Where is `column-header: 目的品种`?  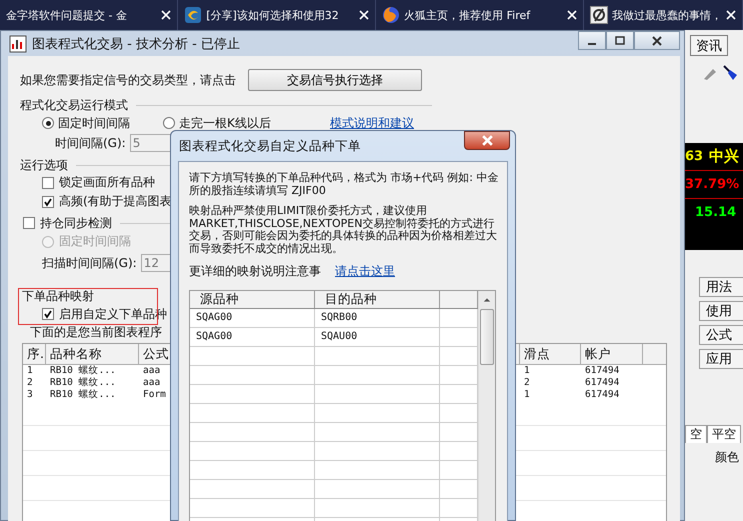 column-header: 目的品种 is located at coordinates (377, 299).